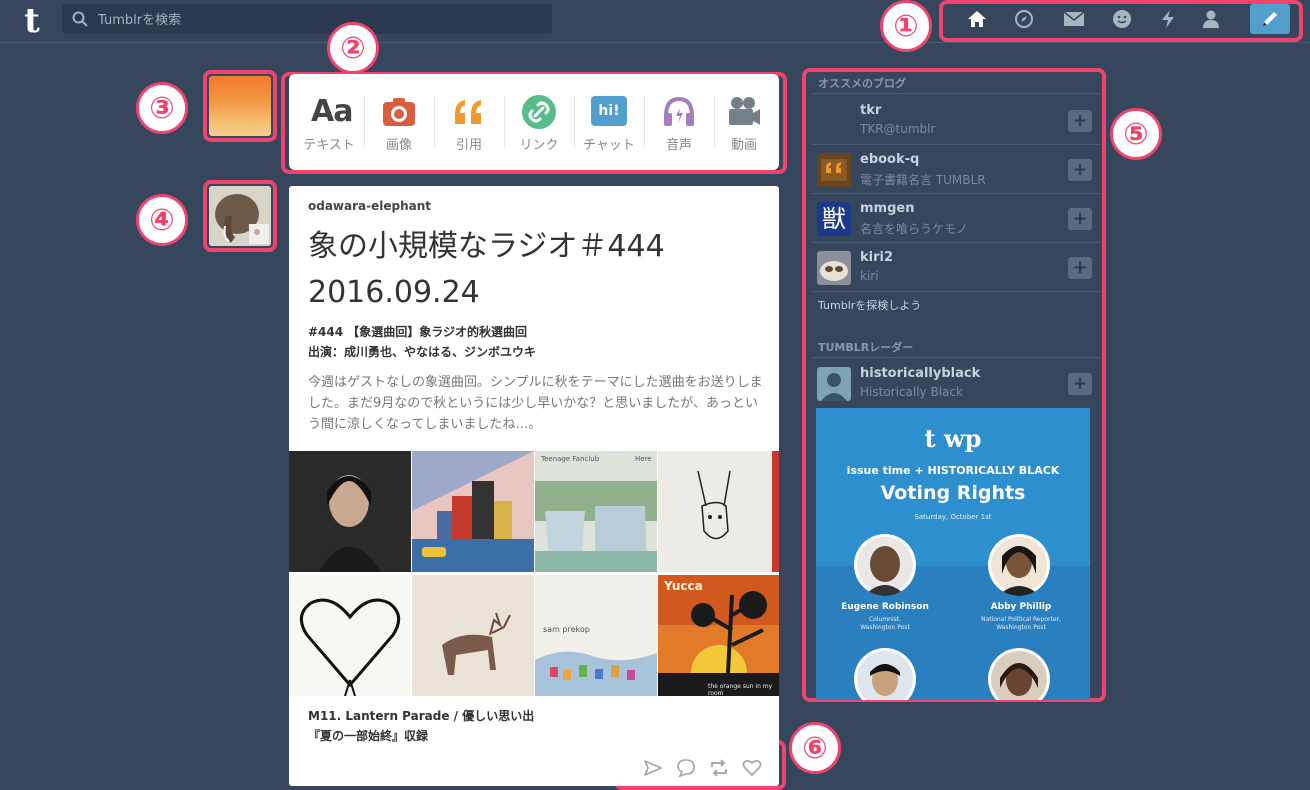 The image size is (1310, 790). What do you see at coordinates (369, 206) in the screenshot?
I see `post-author-name: odawara-elephant` at bounding box center [369, 206].